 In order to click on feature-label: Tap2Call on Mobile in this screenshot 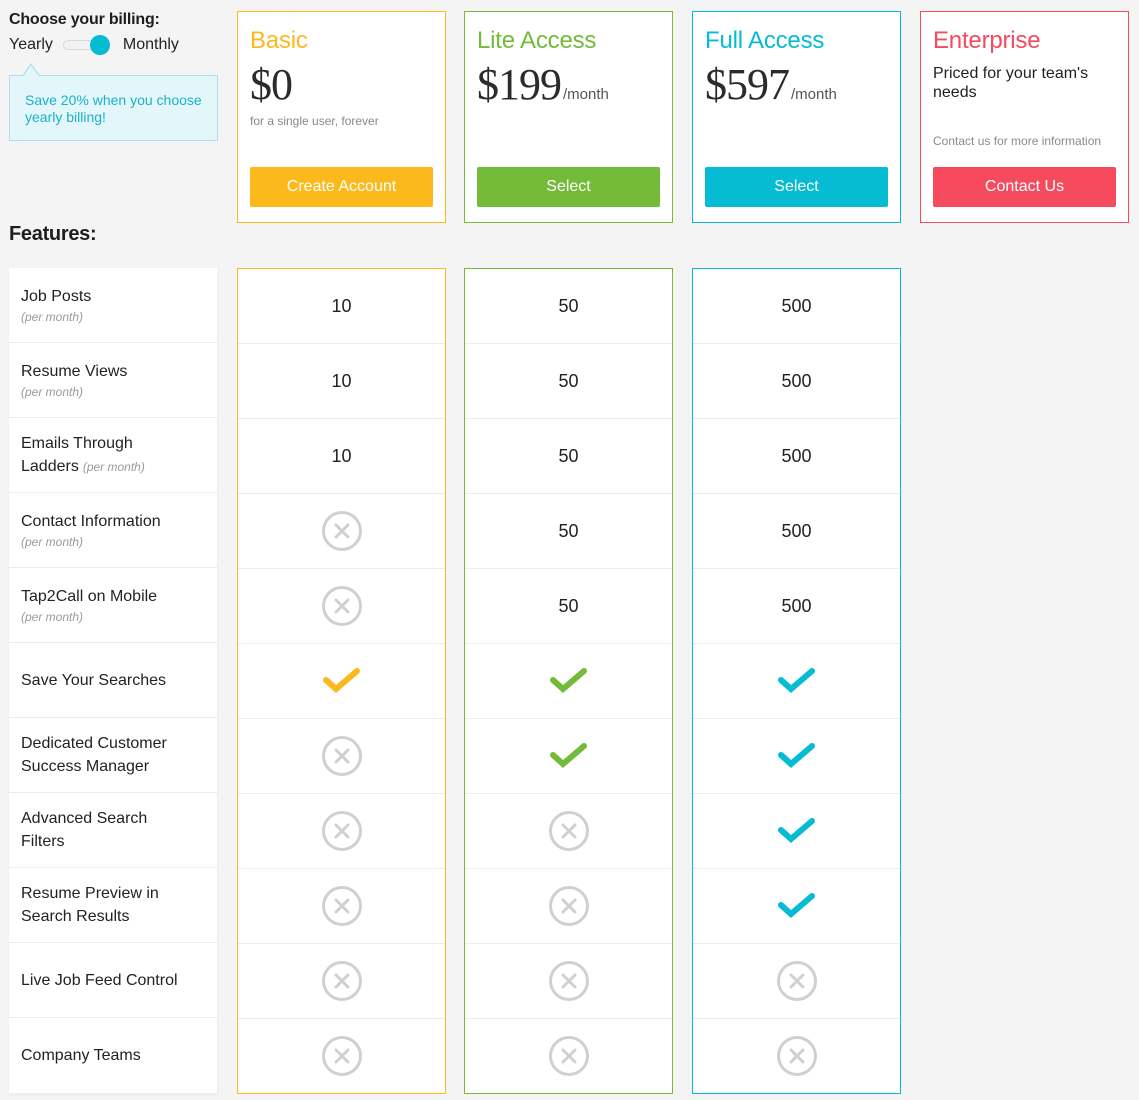, I will do `click(89, 596)`.